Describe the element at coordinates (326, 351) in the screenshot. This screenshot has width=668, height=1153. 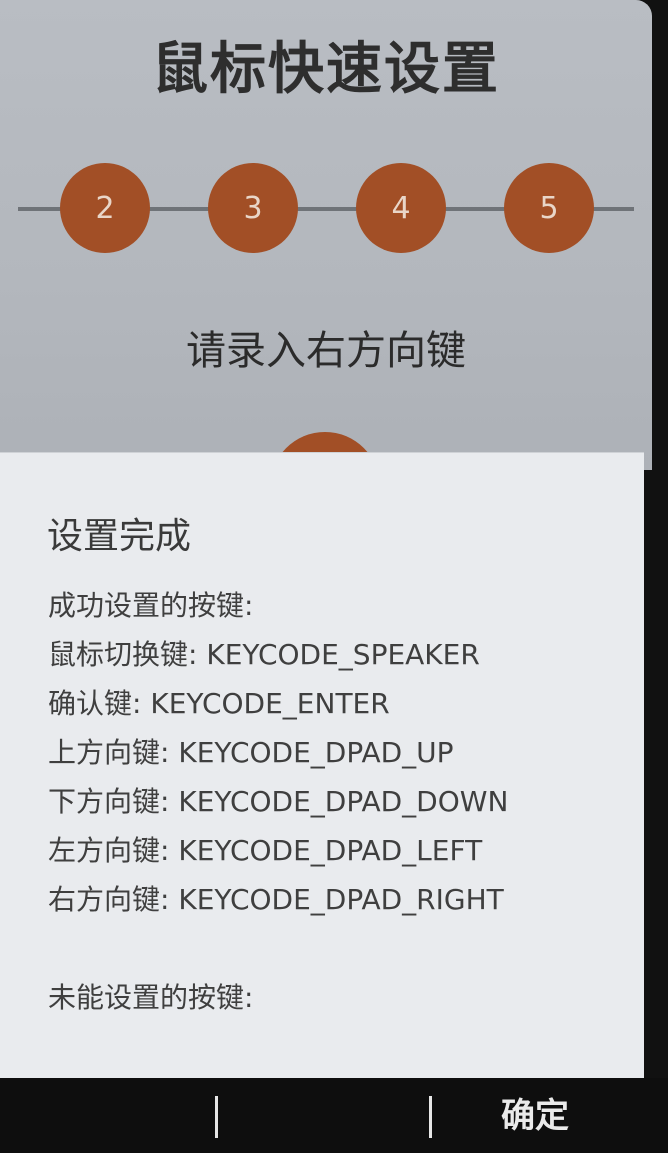
I see `wizard-instruction: 请录入右方向键` at that location.